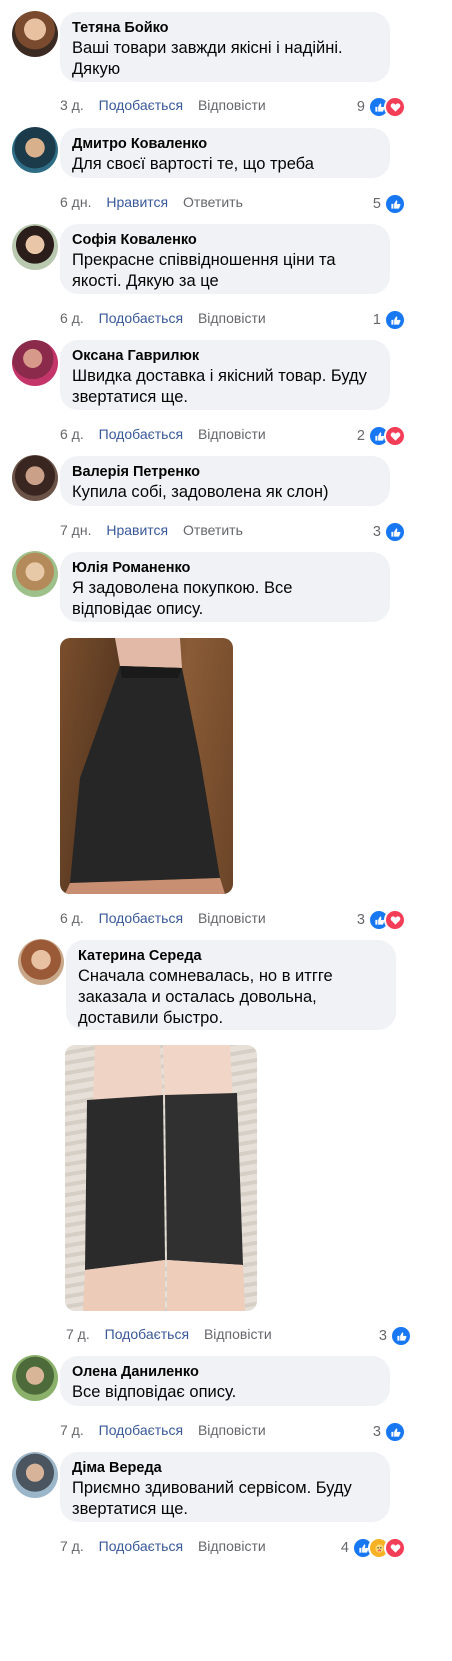 The width and height of the screenshot is (452, 1661). I want to click on comment-time: 7 дн., so click(75, 530).